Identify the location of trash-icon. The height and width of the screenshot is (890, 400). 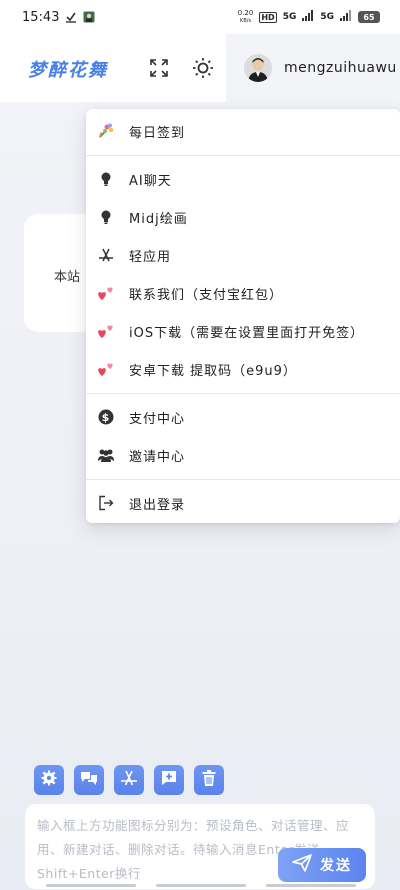
(209, 780).